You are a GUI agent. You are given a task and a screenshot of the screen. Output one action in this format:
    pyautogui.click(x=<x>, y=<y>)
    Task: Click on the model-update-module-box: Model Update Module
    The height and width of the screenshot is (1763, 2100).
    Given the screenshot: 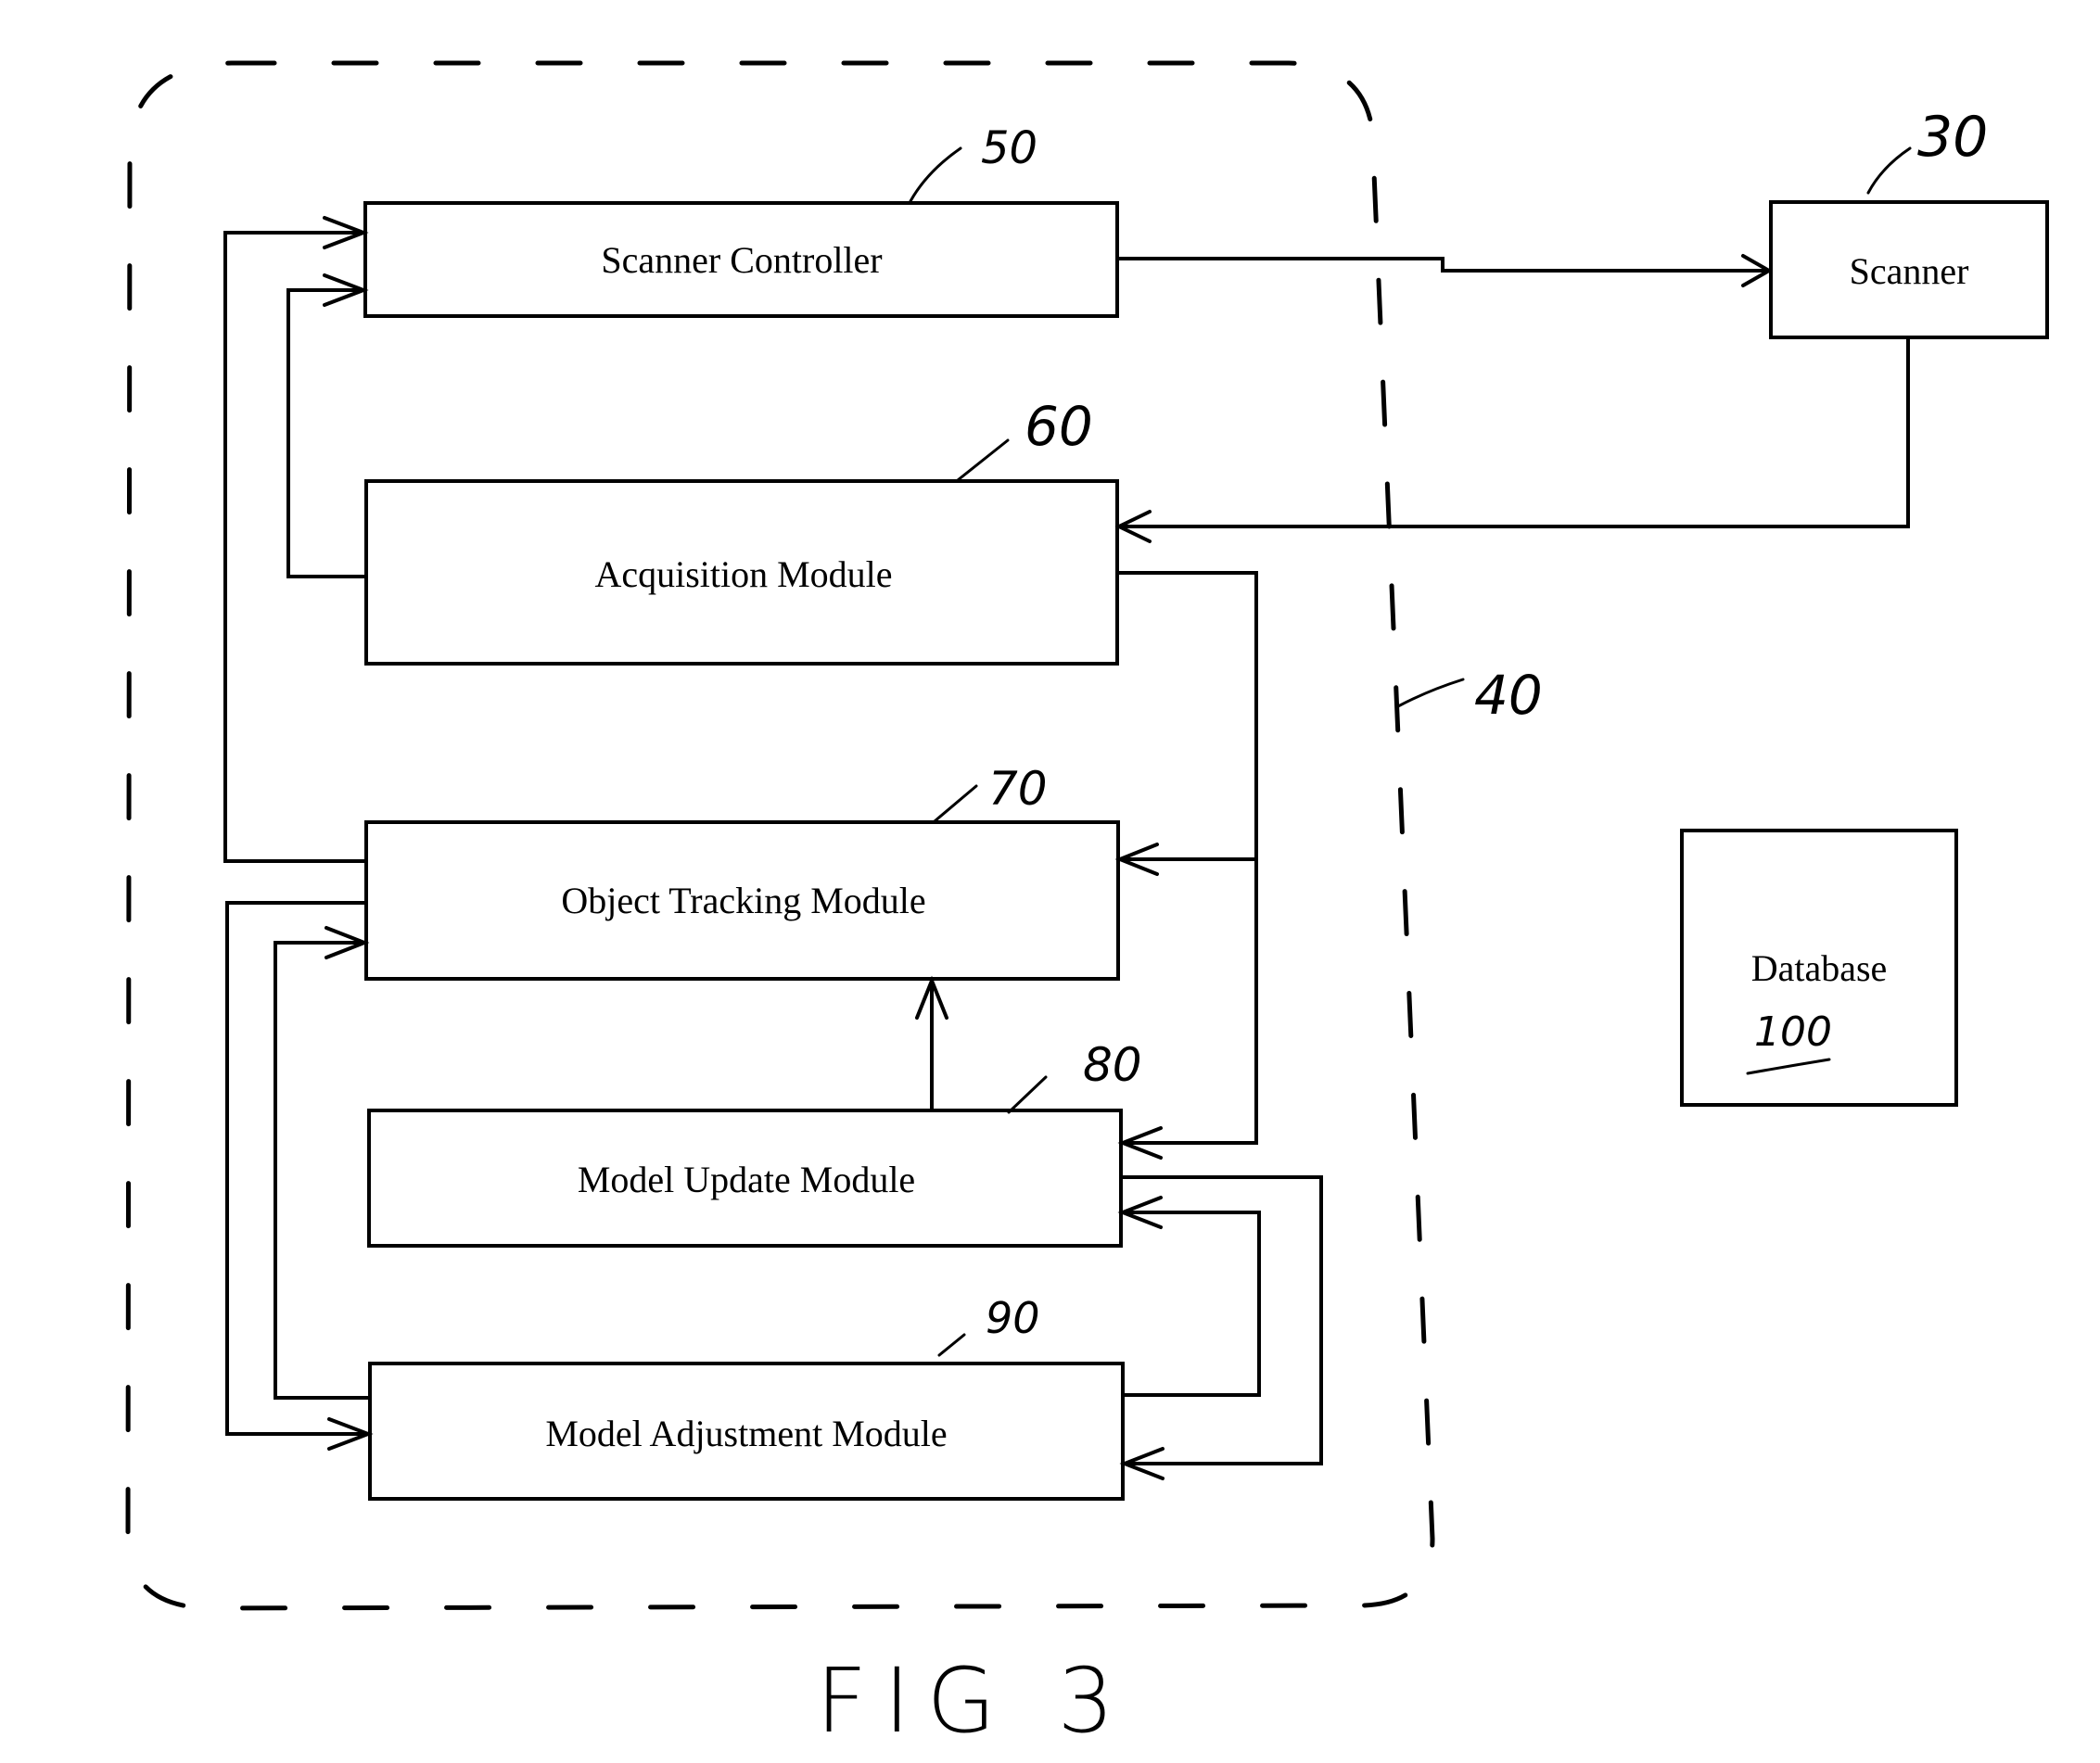 What is the action you would take?
    pyautogui.click(x=745, y=1178)
    